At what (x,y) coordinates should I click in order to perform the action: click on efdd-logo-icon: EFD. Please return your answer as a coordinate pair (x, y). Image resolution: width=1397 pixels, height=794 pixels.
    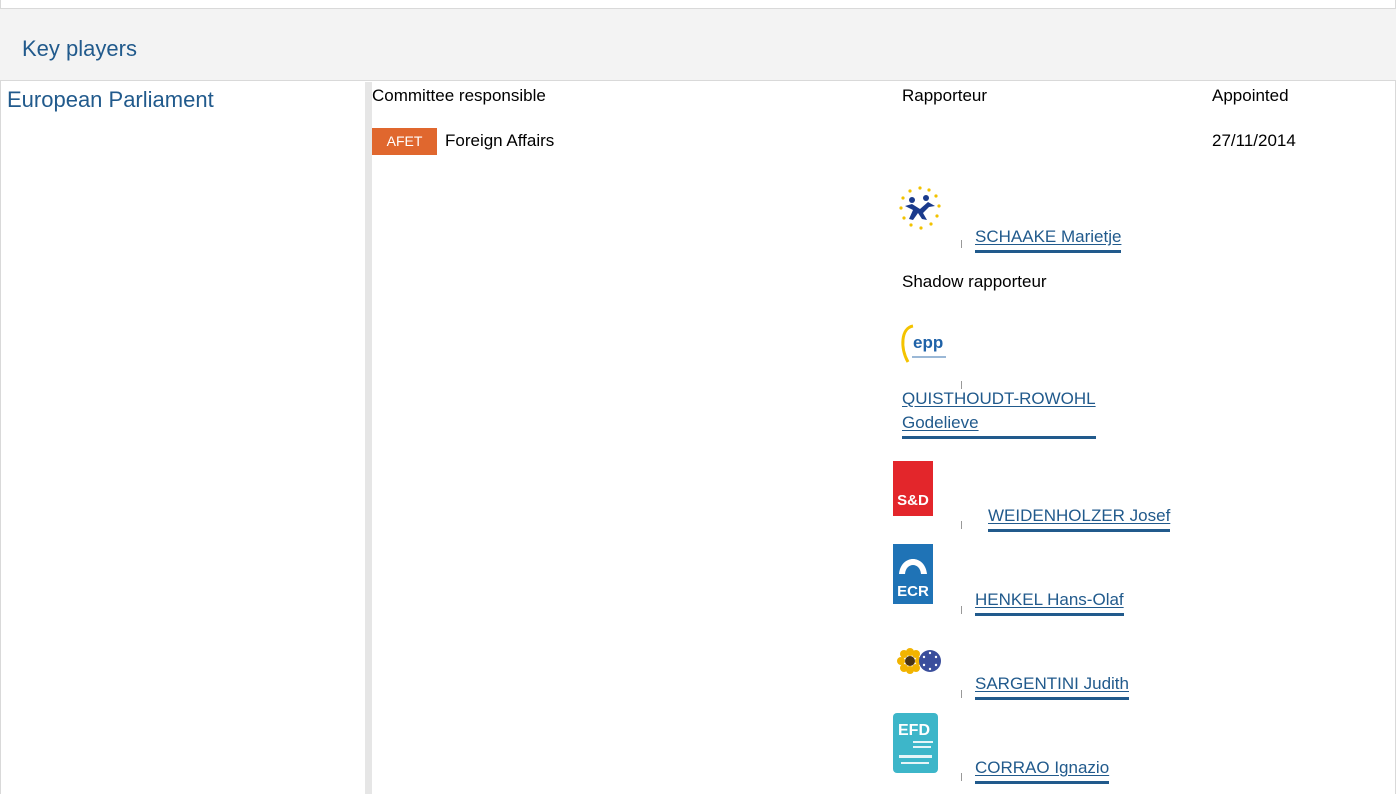
    Looking at the image, I should click on (915, 743).